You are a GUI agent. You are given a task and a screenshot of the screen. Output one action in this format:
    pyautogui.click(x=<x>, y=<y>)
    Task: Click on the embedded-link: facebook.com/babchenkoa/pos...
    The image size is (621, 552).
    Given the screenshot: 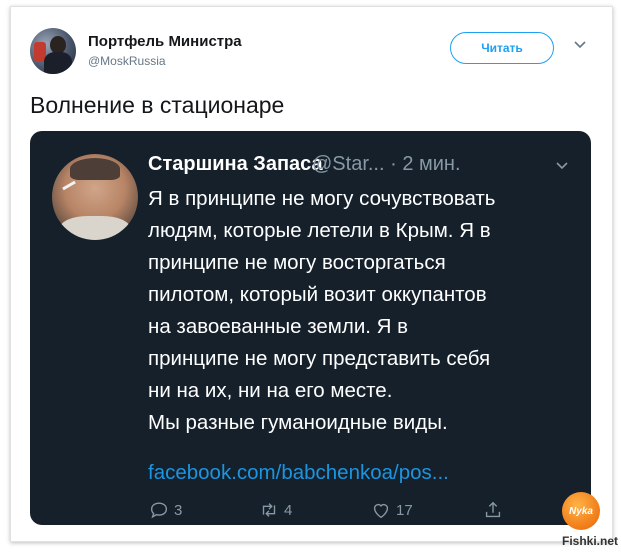 What is the action you would take?
    pyautogui.click(x=298, y=472)
    